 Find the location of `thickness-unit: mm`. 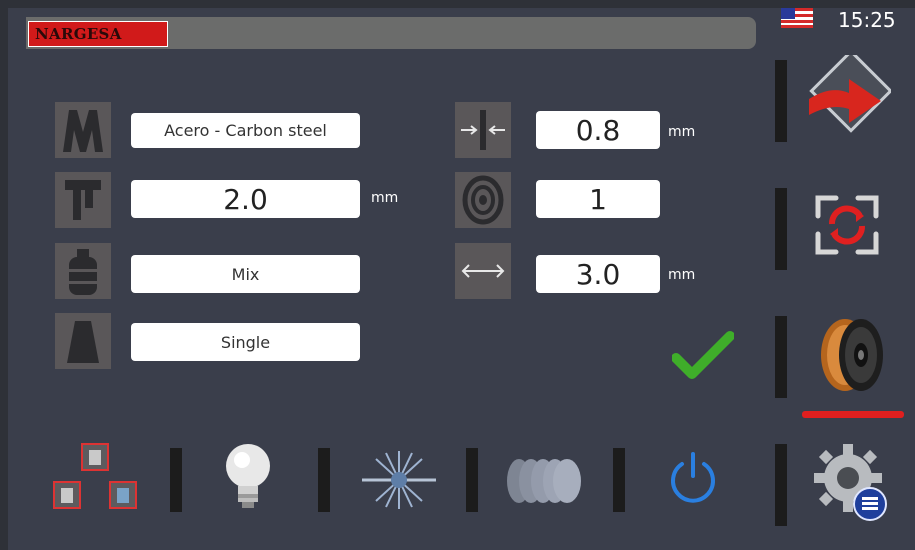

thickness-unit: mm is located at coordinates (385, 198).